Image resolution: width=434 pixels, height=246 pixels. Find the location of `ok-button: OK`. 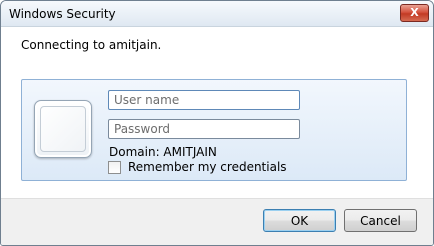

ok-button: OK is located at coordinates (299, 220).